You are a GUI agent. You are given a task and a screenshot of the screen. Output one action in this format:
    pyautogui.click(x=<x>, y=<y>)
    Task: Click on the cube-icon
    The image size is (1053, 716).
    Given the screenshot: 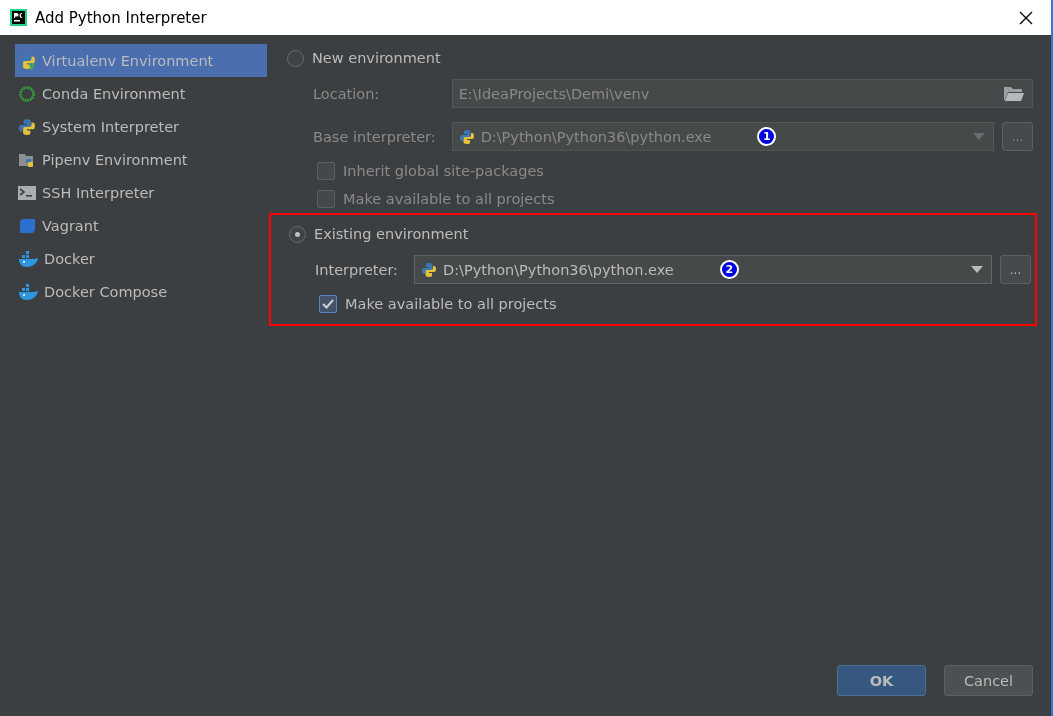 What is the action you would take?
    pyautogui.click(x=27, y=225)
    